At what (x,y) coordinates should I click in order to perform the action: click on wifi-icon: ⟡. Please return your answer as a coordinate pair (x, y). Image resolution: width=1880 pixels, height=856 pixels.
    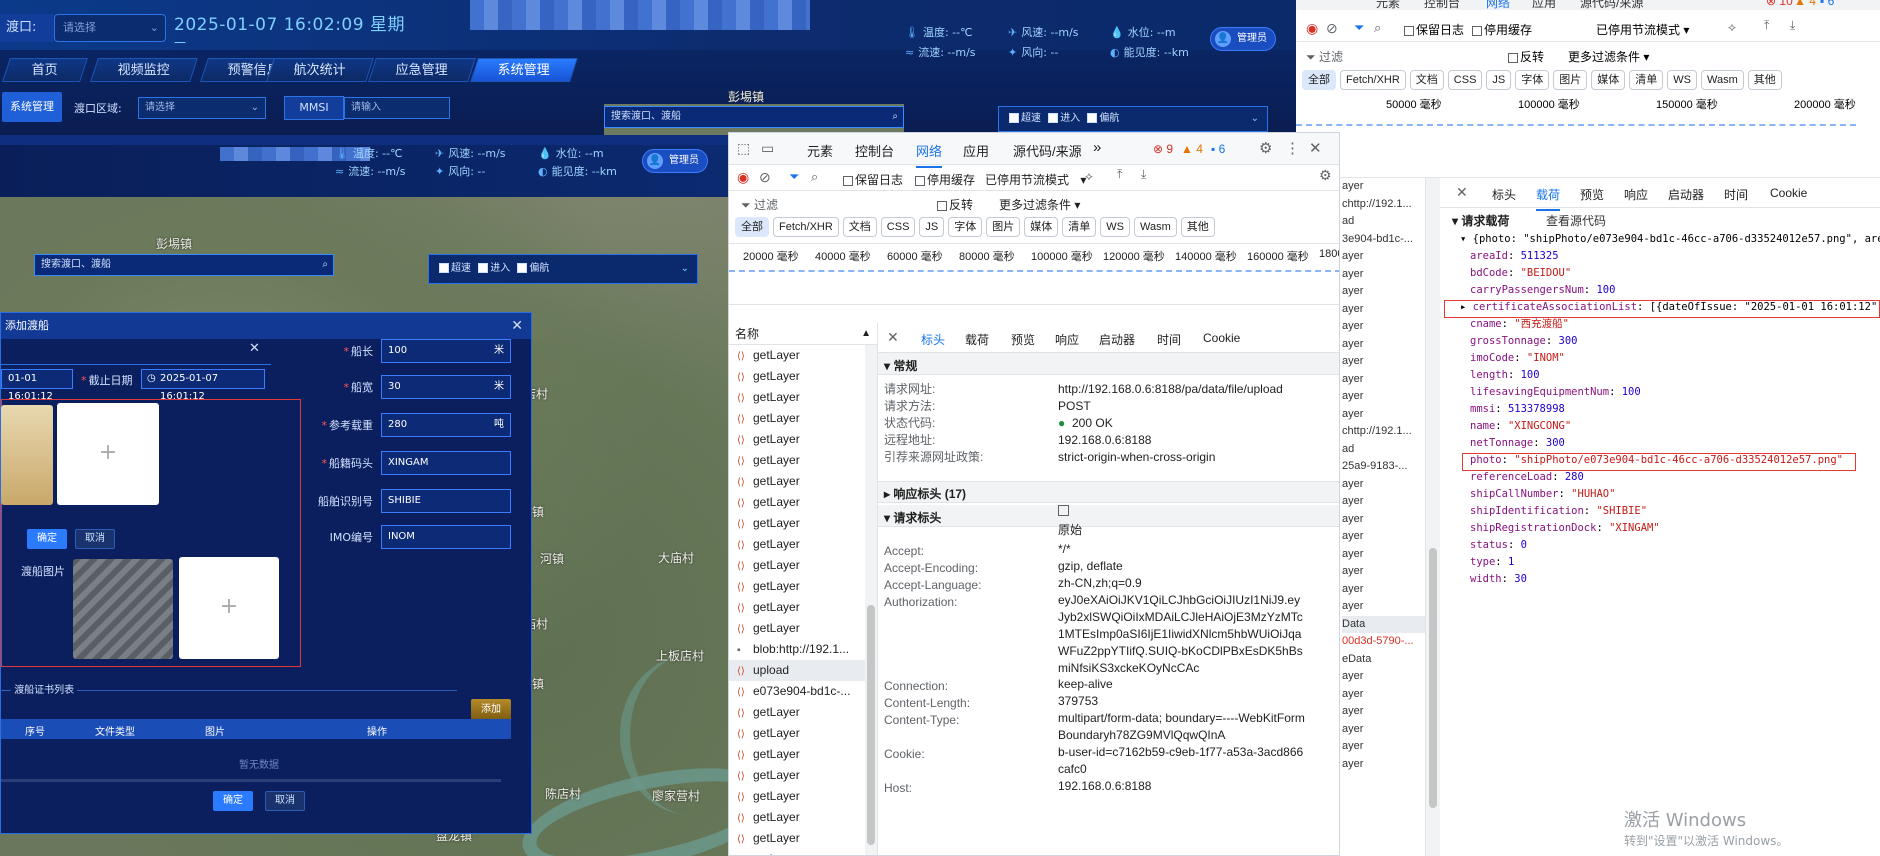
    Looking at the image, I should click on (1089, 176).